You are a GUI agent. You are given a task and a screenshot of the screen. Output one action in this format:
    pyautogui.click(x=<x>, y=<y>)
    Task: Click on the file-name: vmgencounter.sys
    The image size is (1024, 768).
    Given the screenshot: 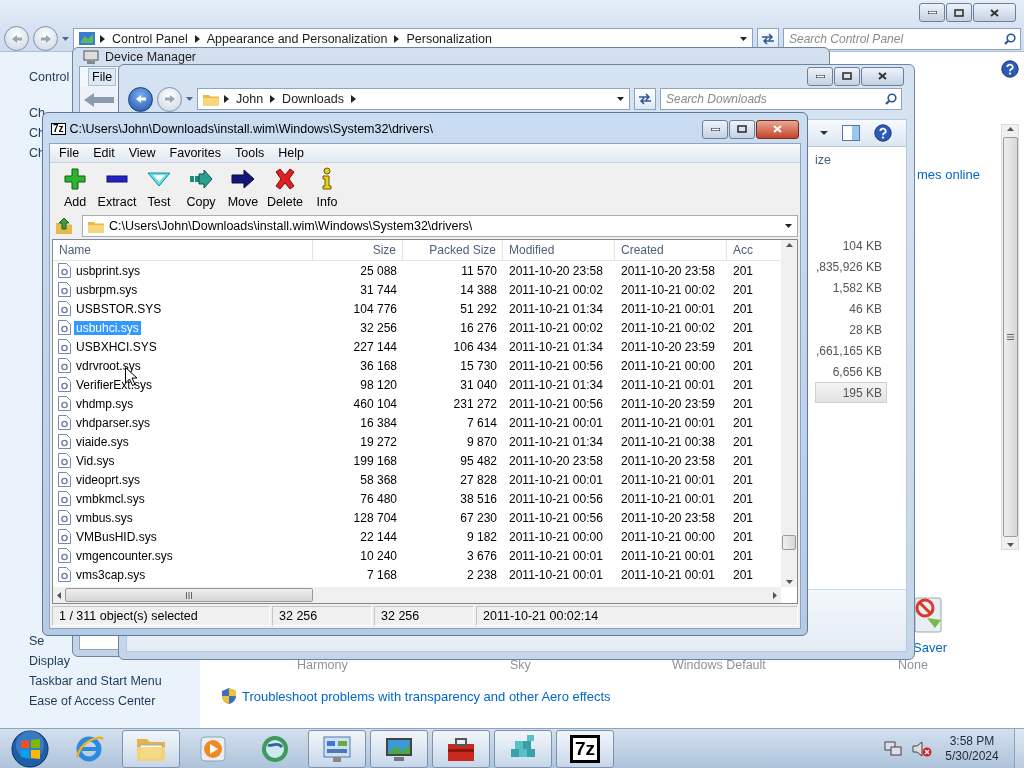 What is the action you would take?
    pyautogui.click(x=124, y=555)
    